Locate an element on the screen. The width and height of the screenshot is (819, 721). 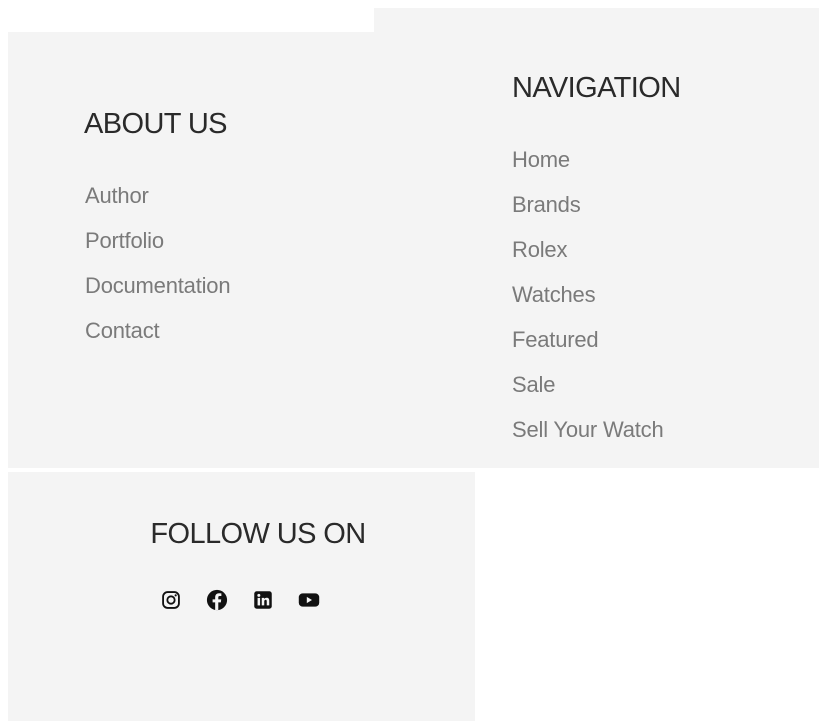
link-sell-your-watch: Sell Your Watch is located at coordinates (588, 429).